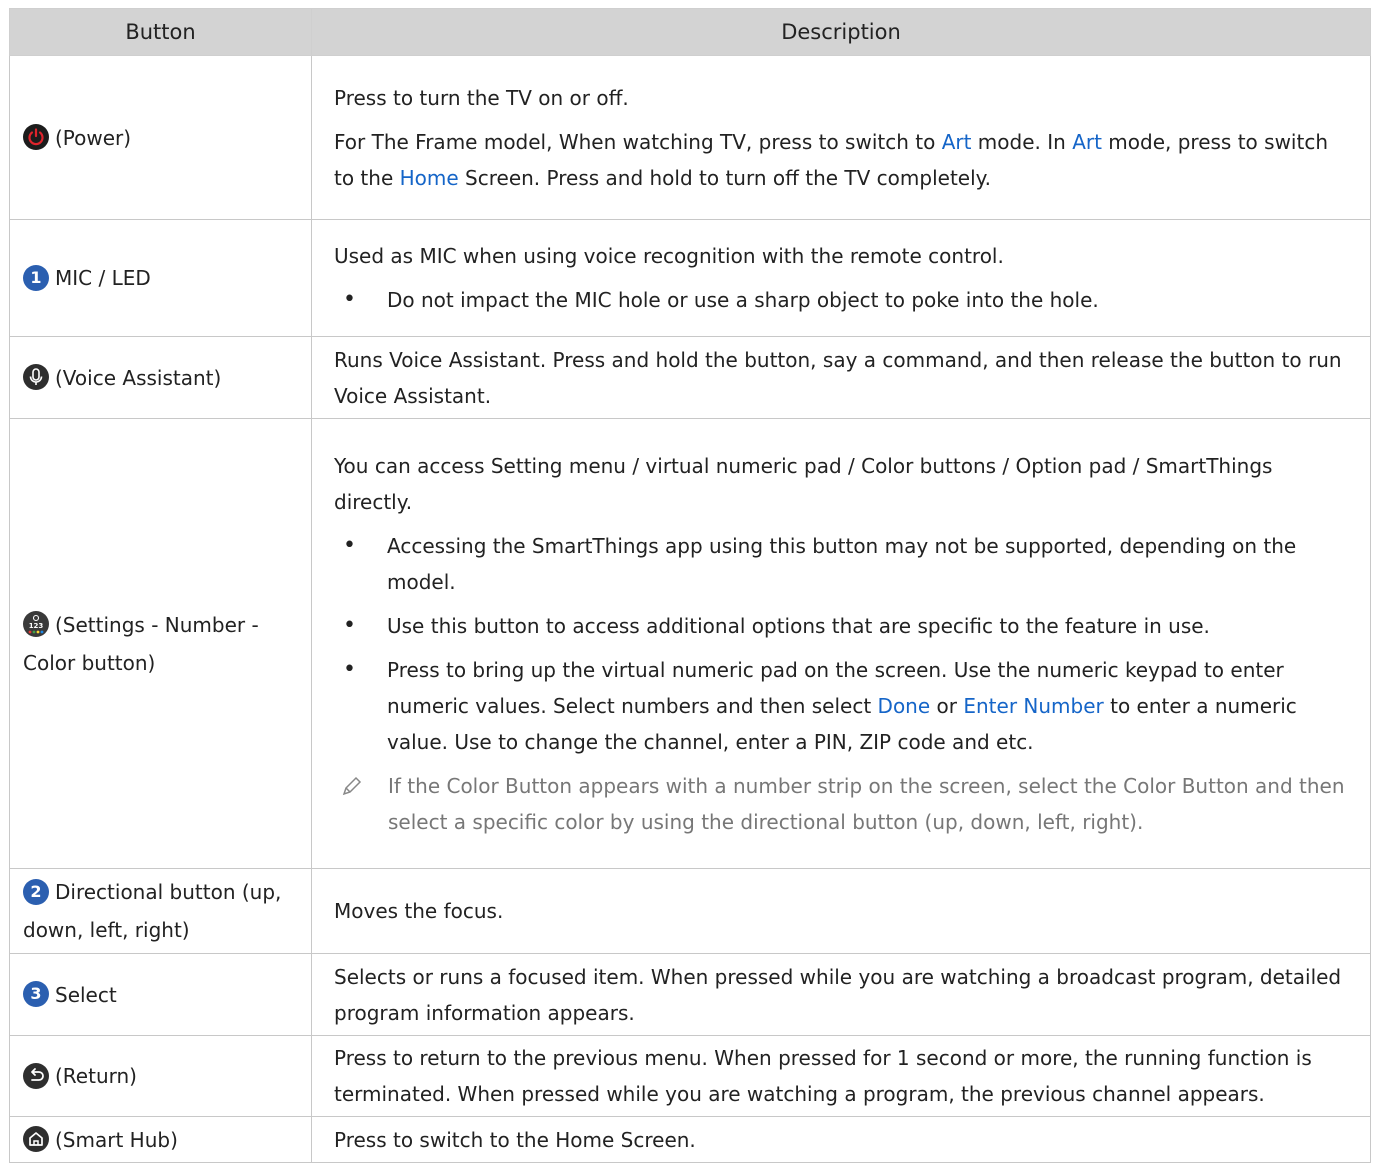 This screenshot has height=1163, width=1375. I want to click on button-label: MIC / LED, so click(103, 278).